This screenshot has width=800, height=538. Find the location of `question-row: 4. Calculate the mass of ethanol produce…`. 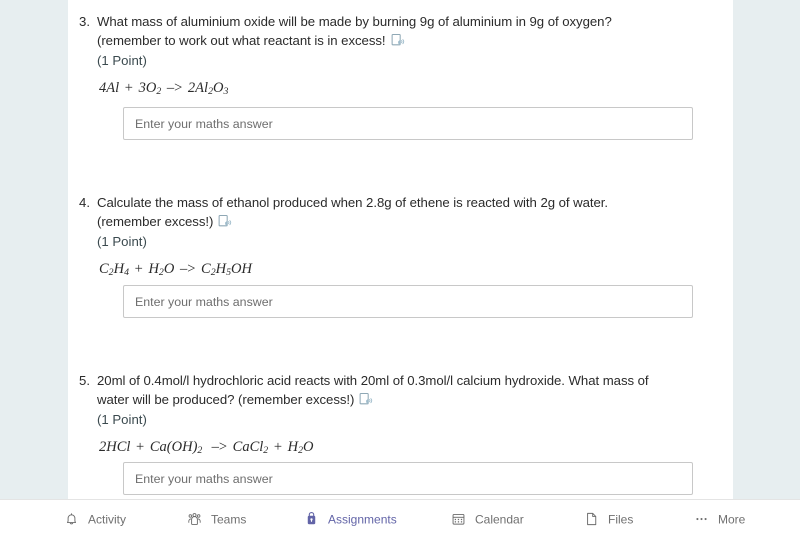

question-row: 4. Calculate the mass of ethanol produce… is located at coordinates (400, 237).